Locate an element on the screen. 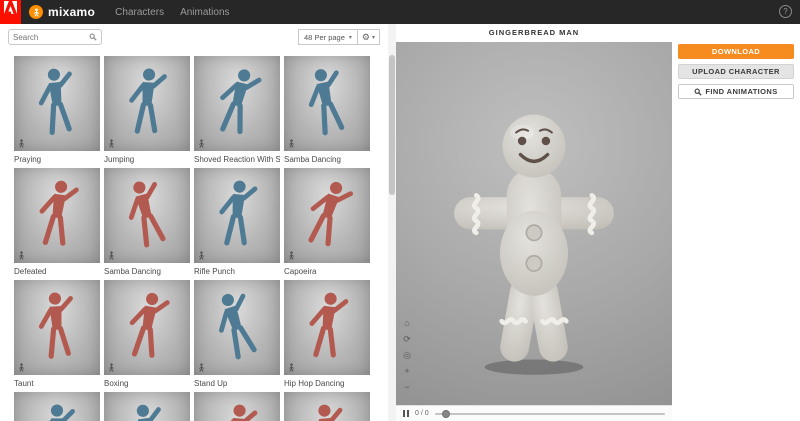 The height and width of the screenshot is (421, 800). animation-card: Jumping is located at coordinates (147, 112).